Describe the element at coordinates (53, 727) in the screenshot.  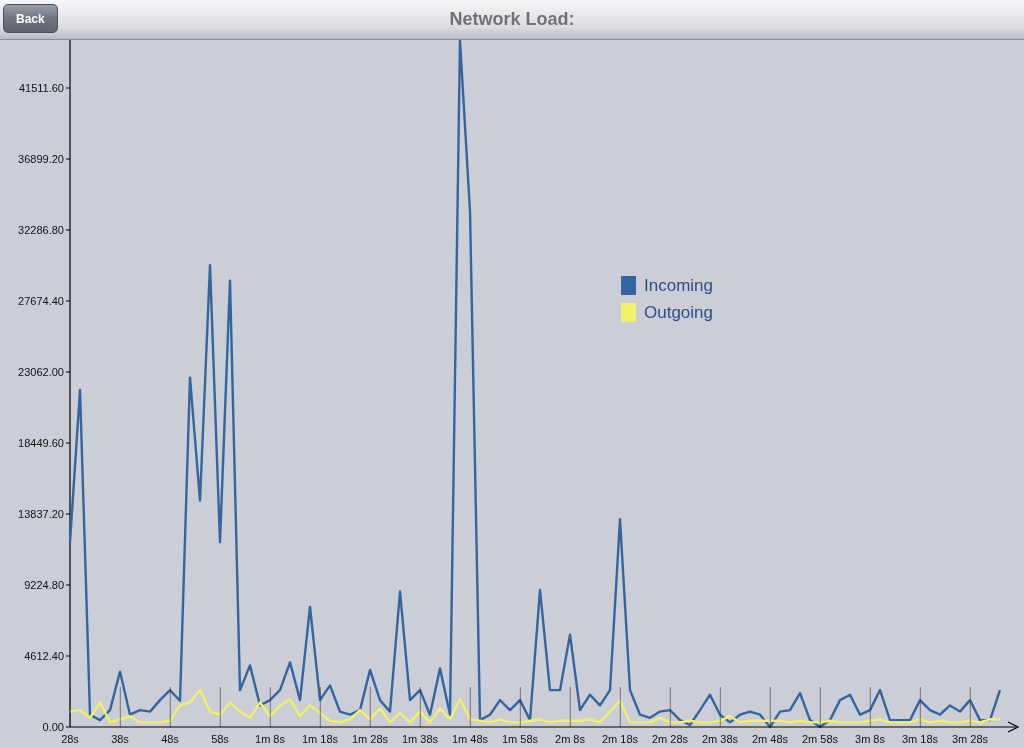
I see `y-tick-label: 0.00` at that location.